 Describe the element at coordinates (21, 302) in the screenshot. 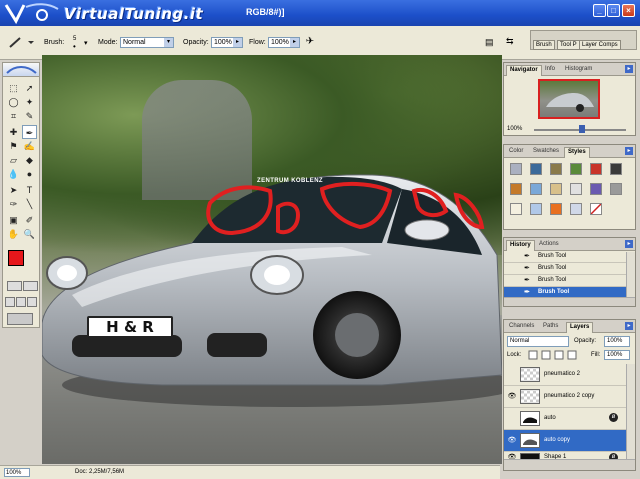

I see `screen-mode-full-menu-icon` at that location.